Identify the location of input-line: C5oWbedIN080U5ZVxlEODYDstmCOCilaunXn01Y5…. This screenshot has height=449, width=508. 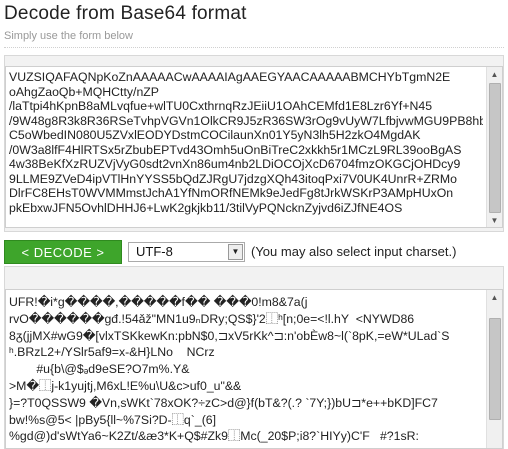
(215, 135).